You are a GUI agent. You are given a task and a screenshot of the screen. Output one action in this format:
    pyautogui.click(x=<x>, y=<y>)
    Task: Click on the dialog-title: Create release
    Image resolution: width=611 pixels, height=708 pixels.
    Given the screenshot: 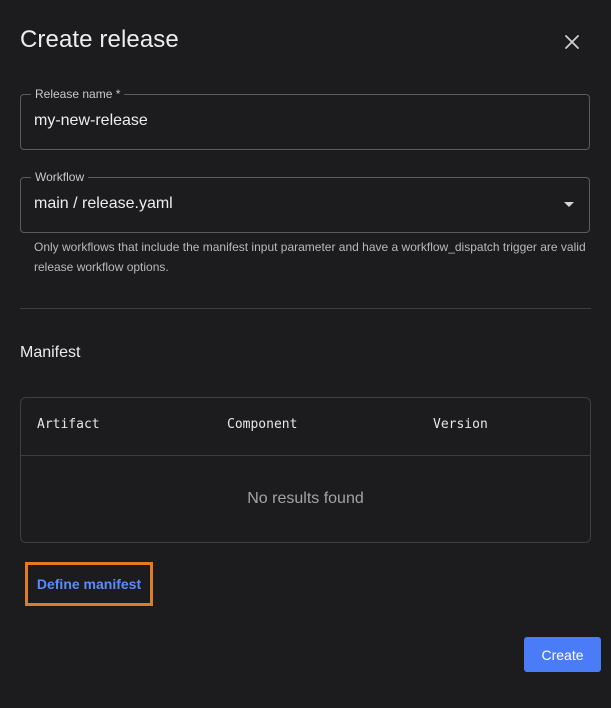 What is the action you would take?
    pyautogui.click(x=99, y=39)
    